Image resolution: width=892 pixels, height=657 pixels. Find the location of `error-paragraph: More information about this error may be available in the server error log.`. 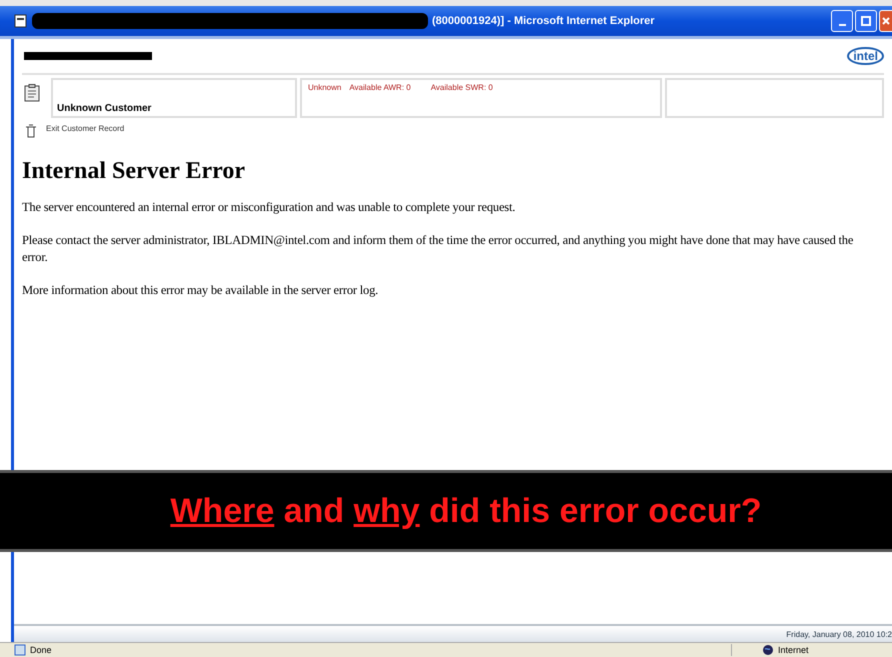

error-paragraph: More information about this error may be available in the server error log. is located at coordinates (201, 290).